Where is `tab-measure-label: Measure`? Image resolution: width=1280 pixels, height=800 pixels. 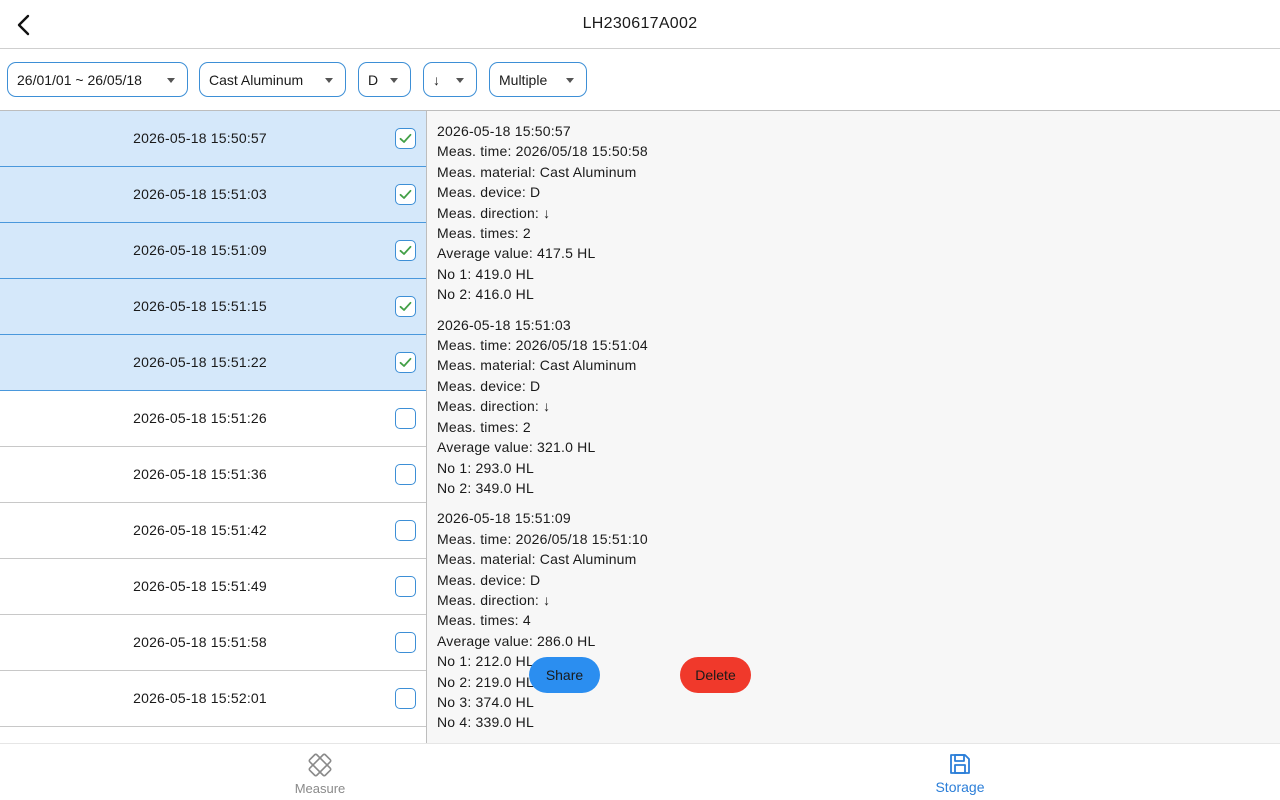 tab-measure-label: Measure is located at coordinates (320, 788).